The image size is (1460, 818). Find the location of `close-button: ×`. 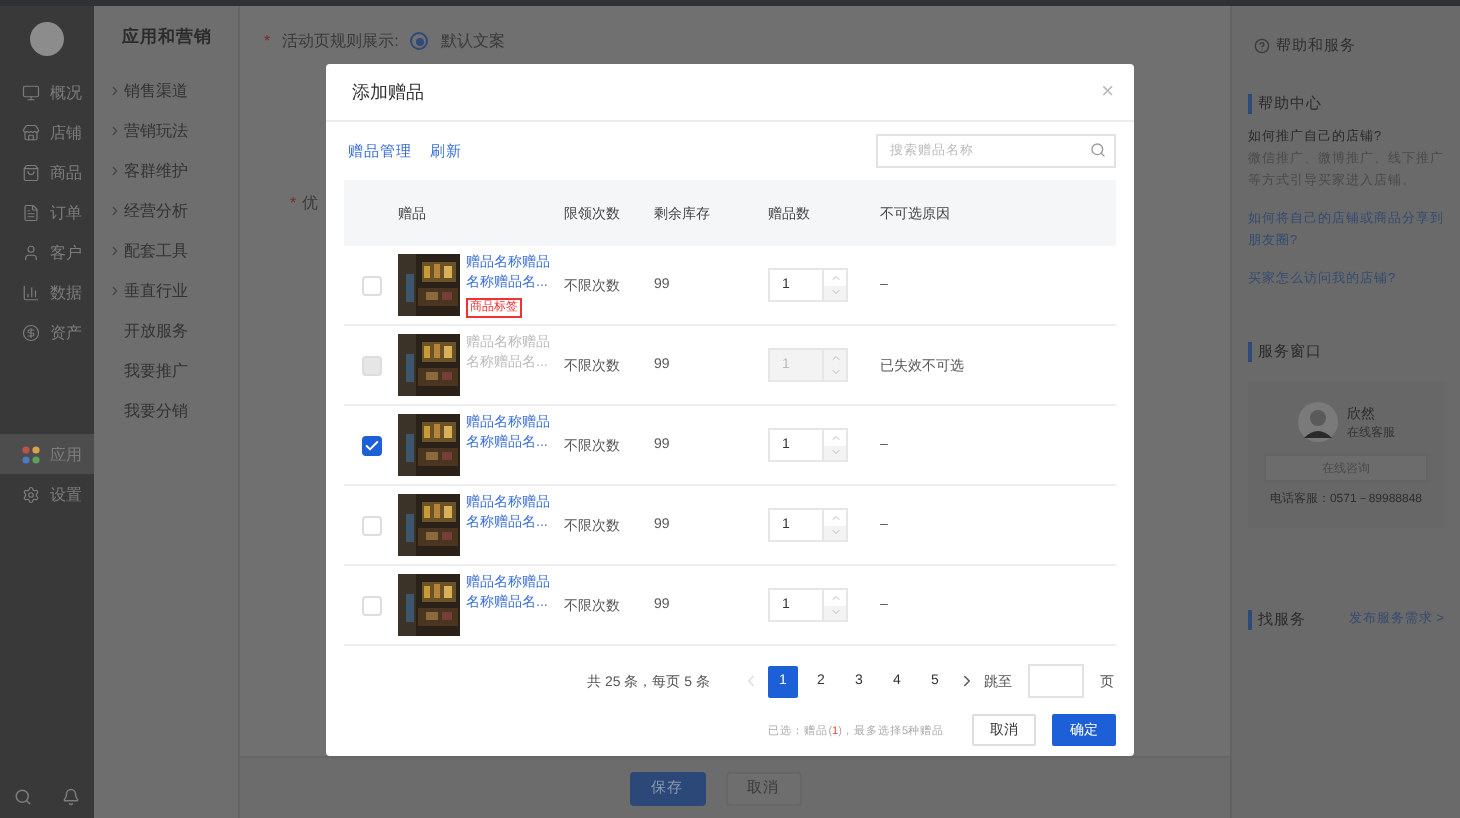

close-button: × is located at coordinates (1107, 92).